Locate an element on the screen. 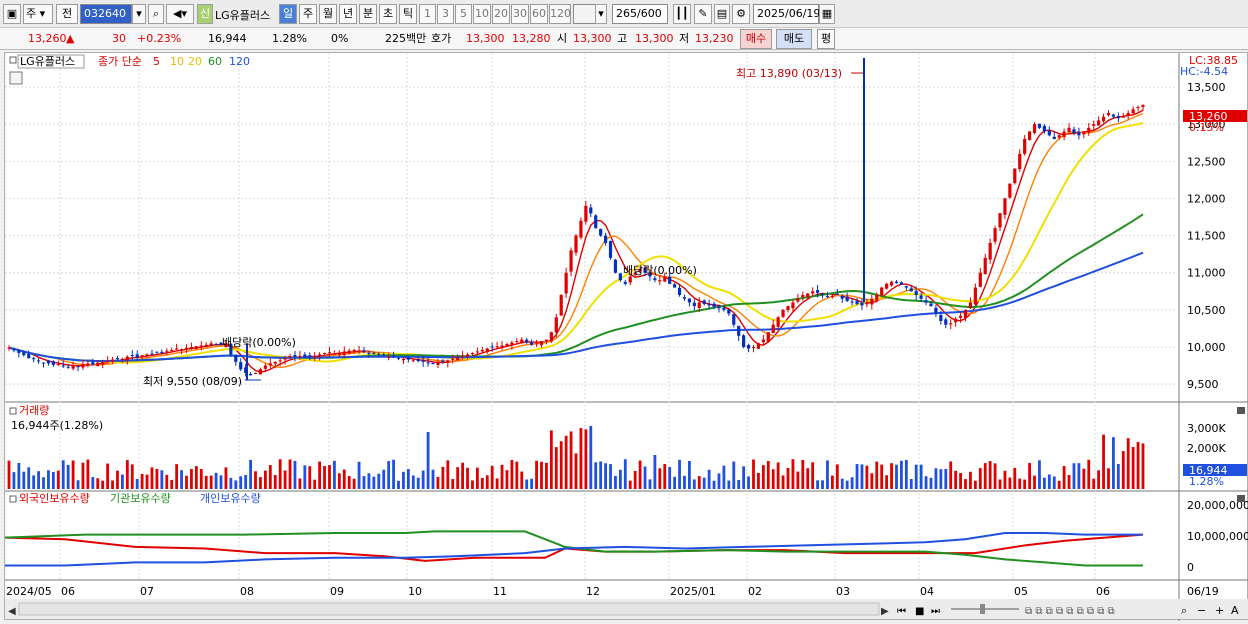  zoom-search-icon: ⌕ is located at coordinates (1184, 610).